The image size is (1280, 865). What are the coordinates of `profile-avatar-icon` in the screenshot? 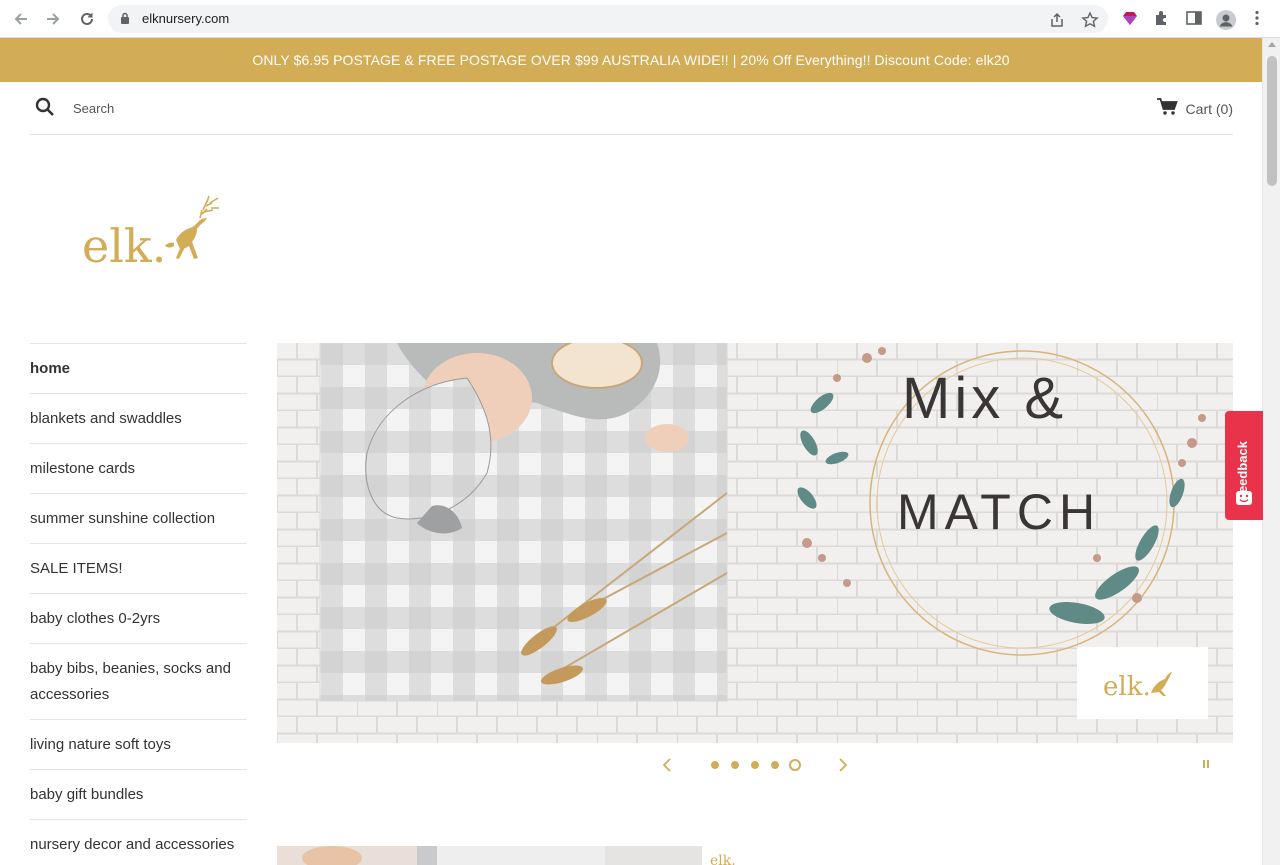 It's located at (1225, 19).